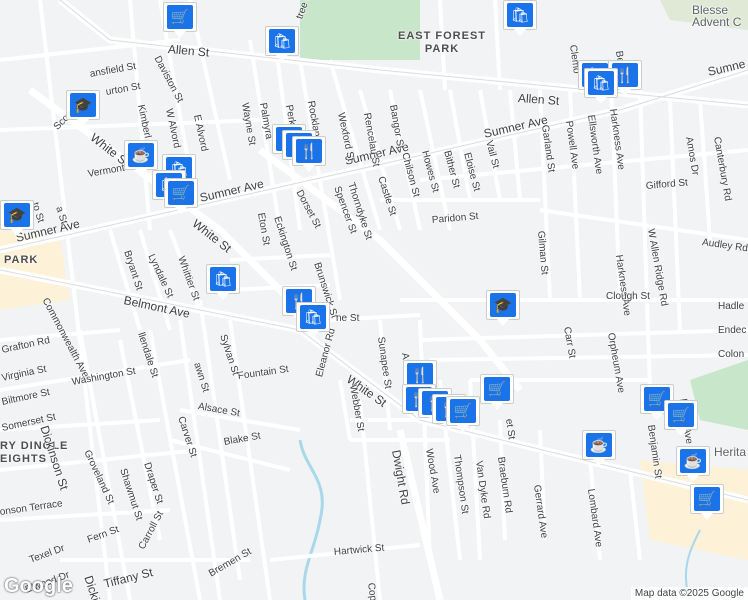  Describe the element at coordinates (717, 16) in the screenshot. I see `area-label-blessed: Blesse Advent C` at that location.